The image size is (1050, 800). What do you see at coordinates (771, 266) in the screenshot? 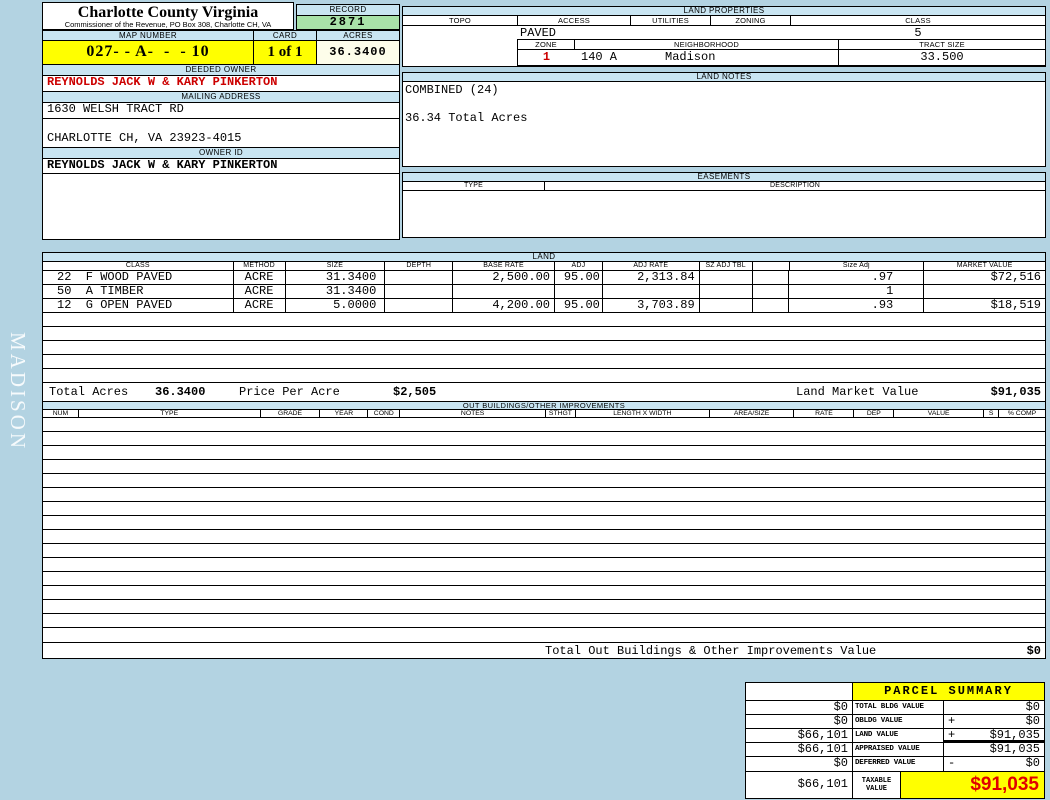
I see `land-col-blank` at bounding box center [771, 266].